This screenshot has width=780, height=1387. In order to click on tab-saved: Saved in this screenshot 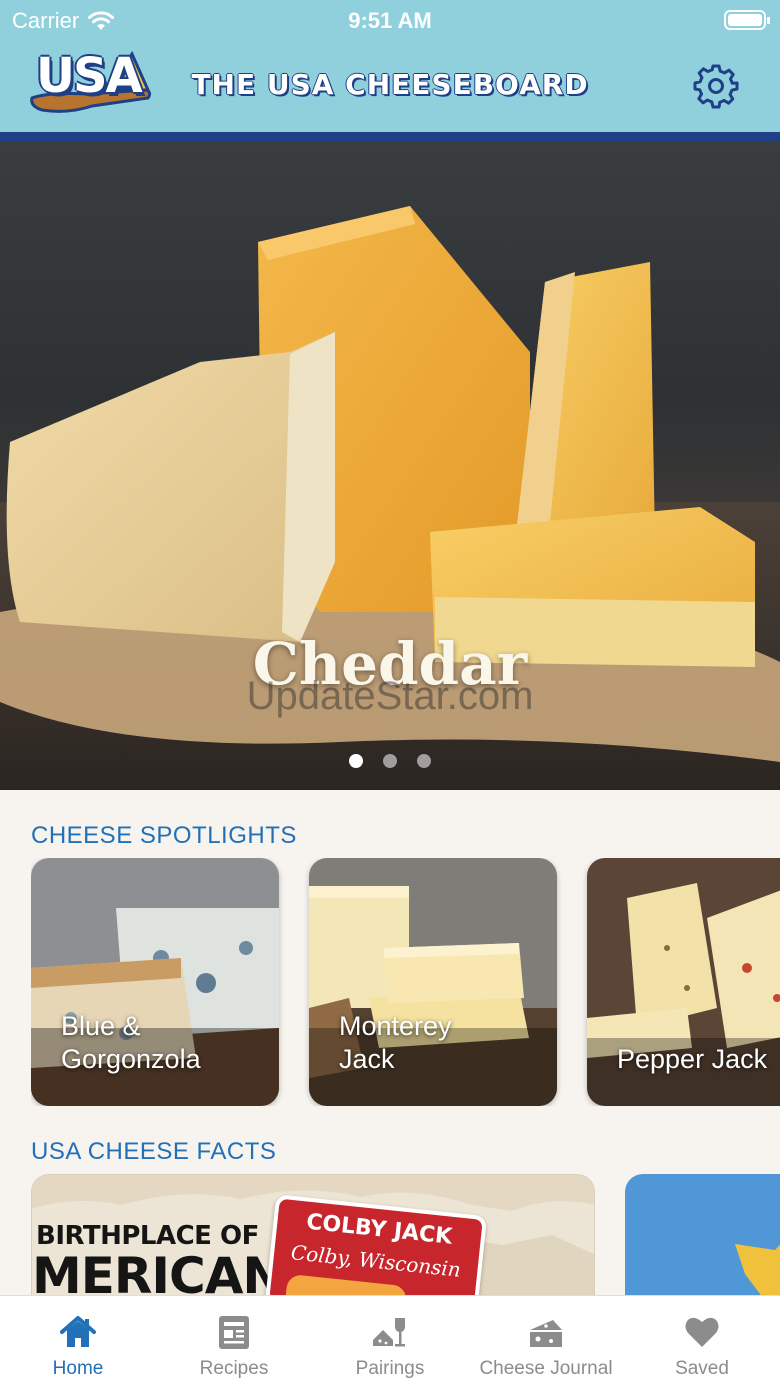, I will do `click(702, 1341)`.